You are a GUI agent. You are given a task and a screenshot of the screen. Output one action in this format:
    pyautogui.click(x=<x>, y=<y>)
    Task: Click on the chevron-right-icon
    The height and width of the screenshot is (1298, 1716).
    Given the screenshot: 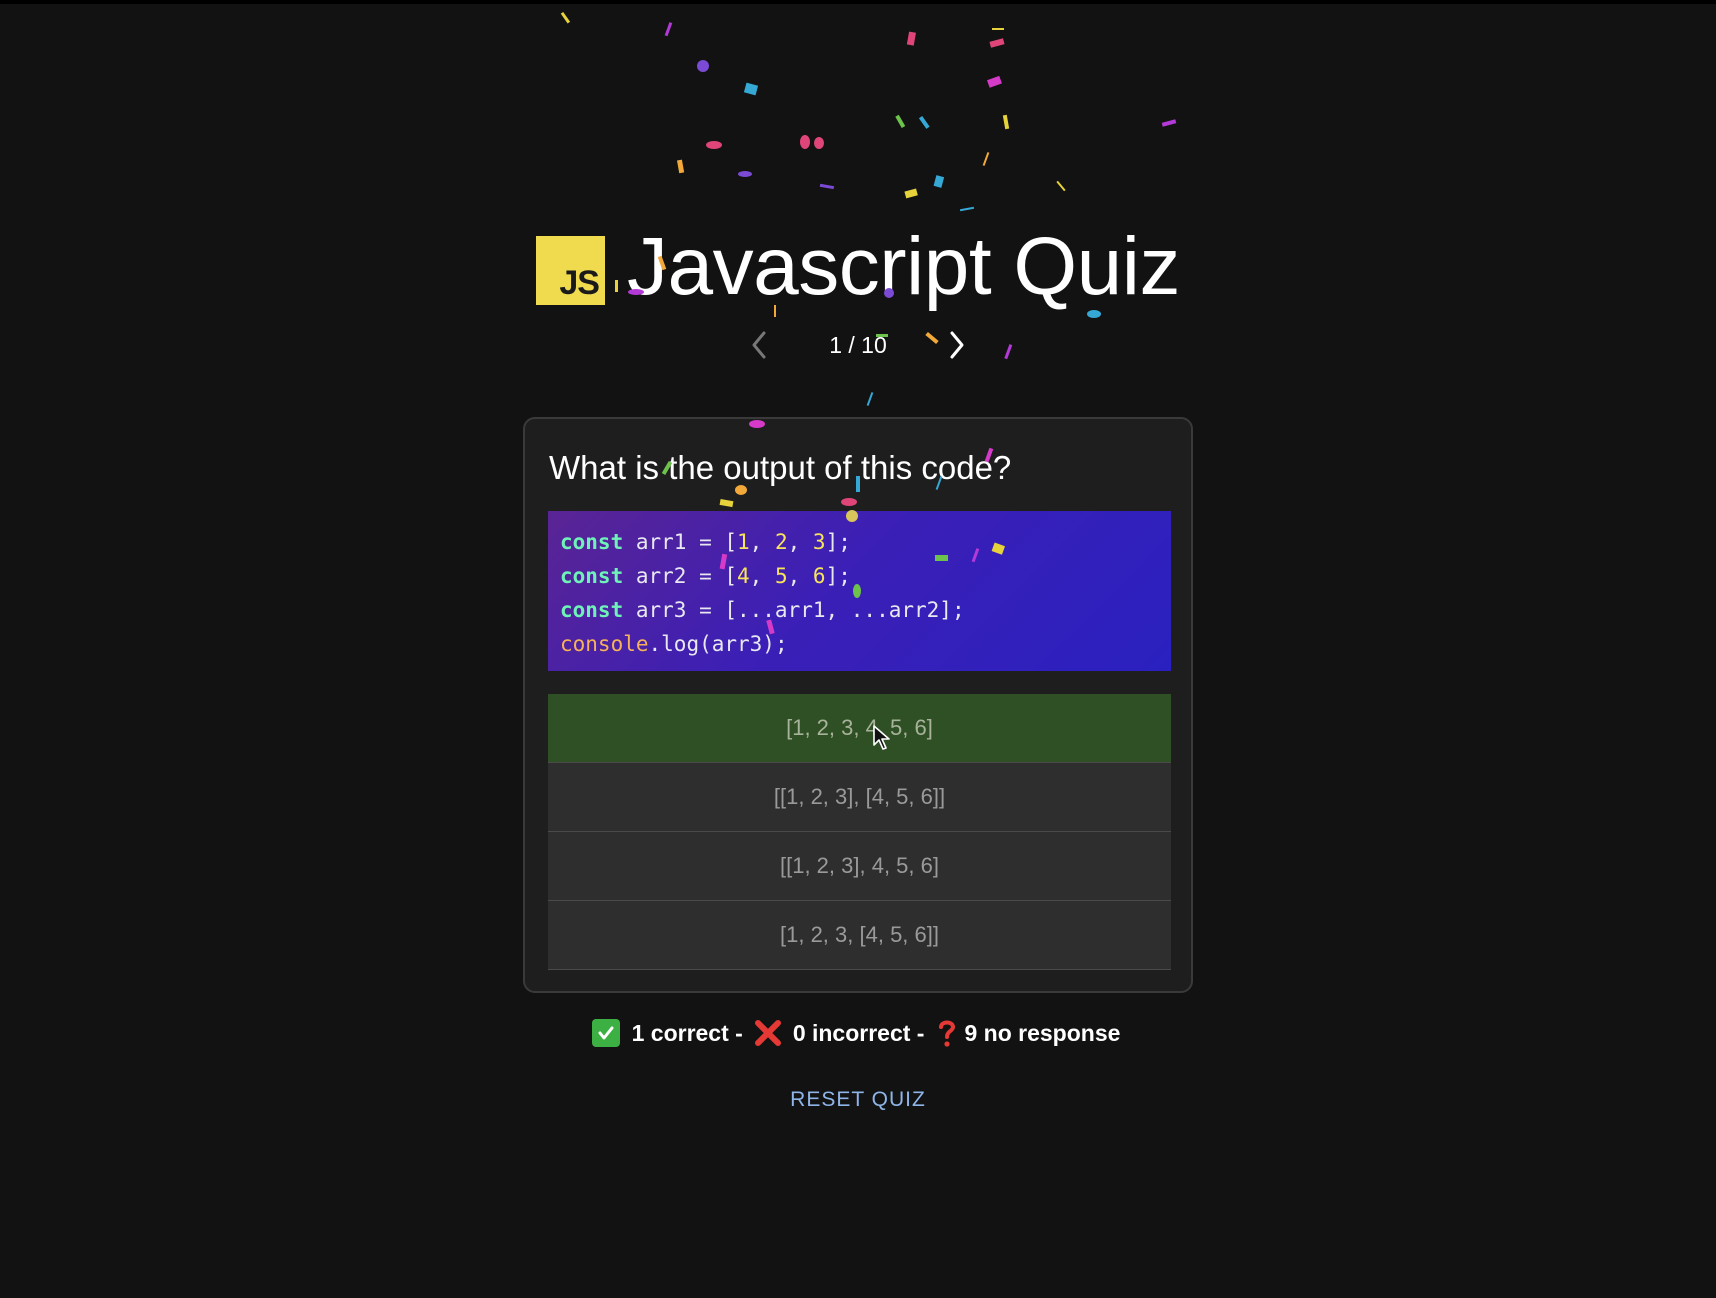 What is the action you would take?
    pyautogui.click(x=957, y=345)
    